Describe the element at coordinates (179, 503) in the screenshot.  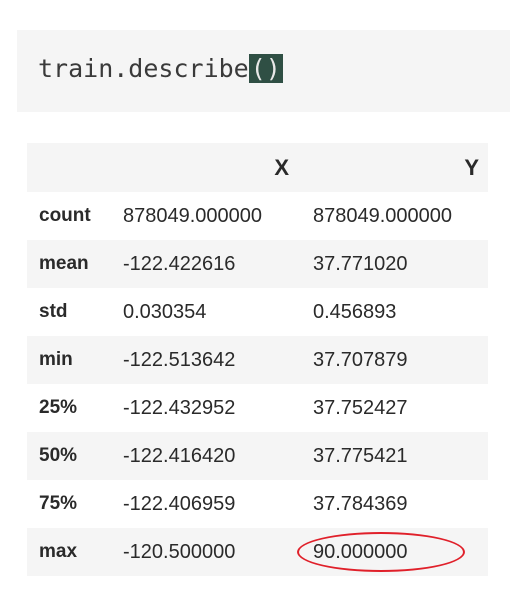
I see `cell-x: -122.406959` at that location.